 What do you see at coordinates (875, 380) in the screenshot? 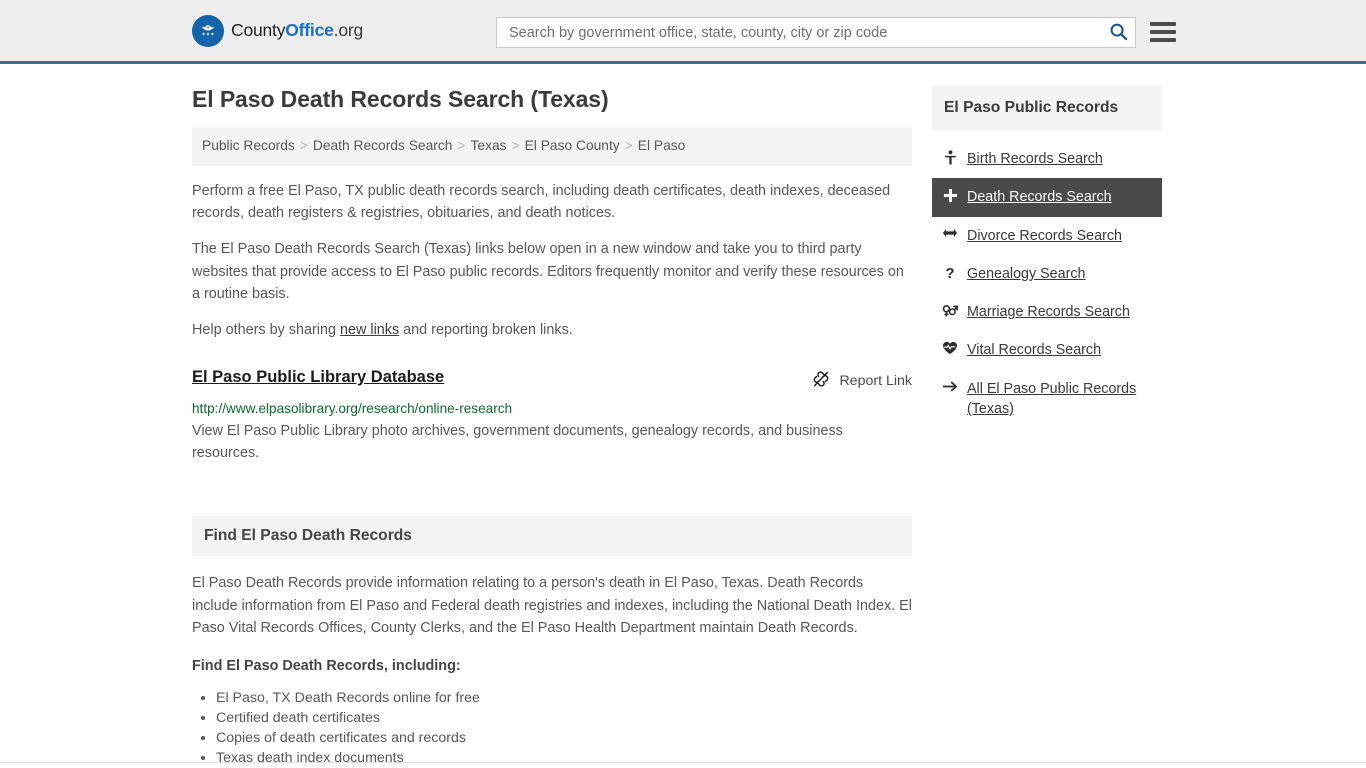
I see `report-link-label: Report Link` at bounding box center [875, 380].